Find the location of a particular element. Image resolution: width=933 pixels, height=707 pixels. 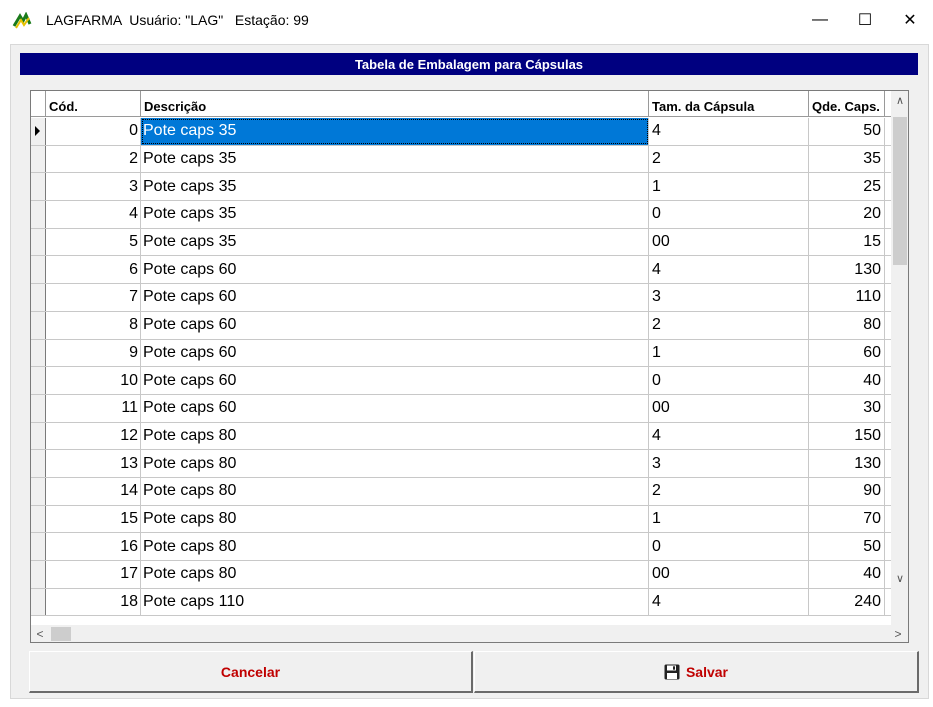

cell-quantidade: 60 is located at coordinates (847, 353).